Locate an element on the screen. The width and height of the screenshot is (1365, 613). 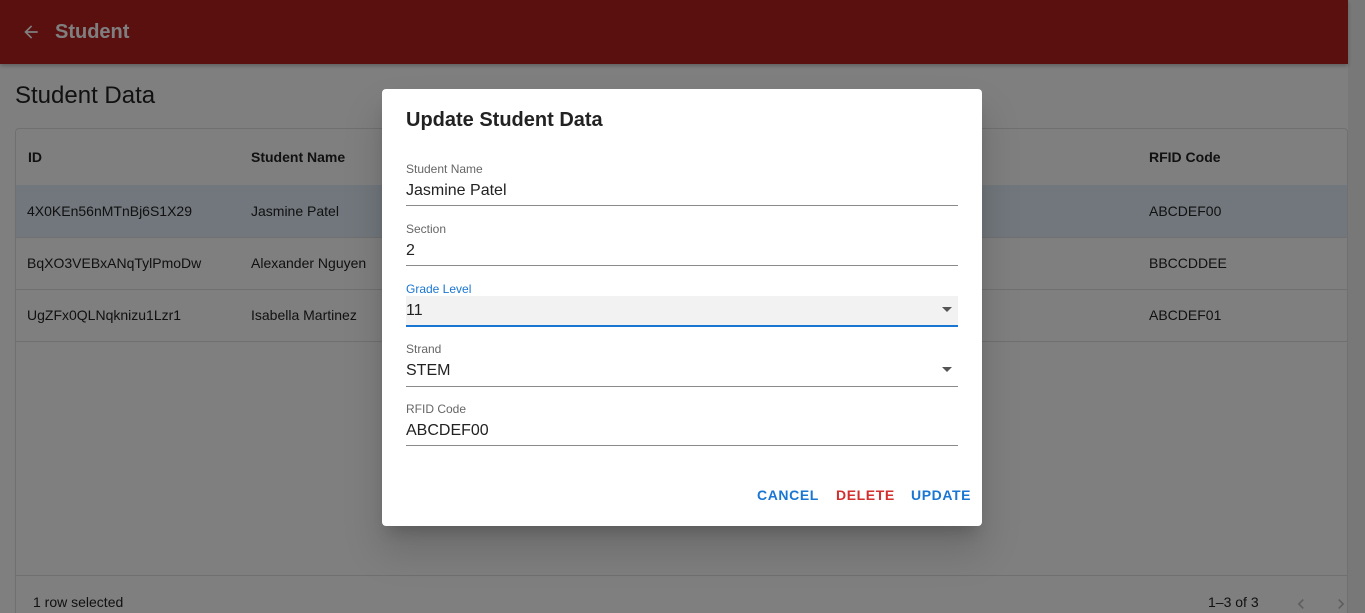
student-name-field: Student Name is located at coordinates (682, 187).